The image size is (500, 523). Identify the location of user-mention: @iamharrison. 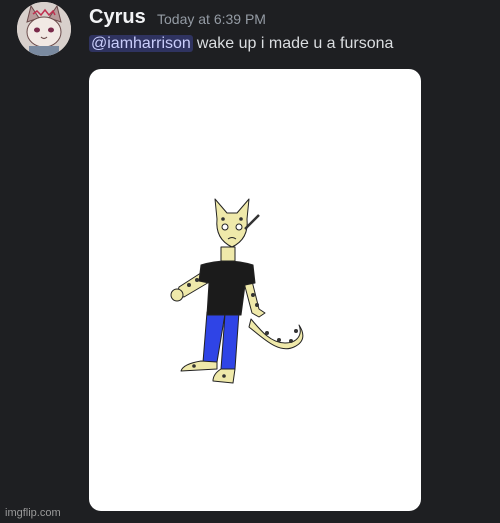
(141, 43).